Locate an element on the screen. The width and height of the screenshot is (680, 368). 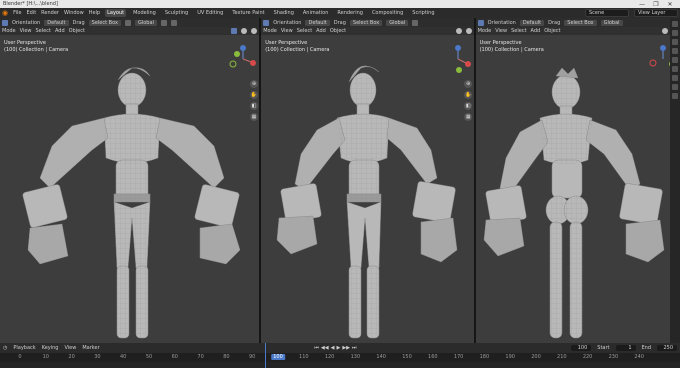
menu-edit: Edit is located at coordinates (31, 13).